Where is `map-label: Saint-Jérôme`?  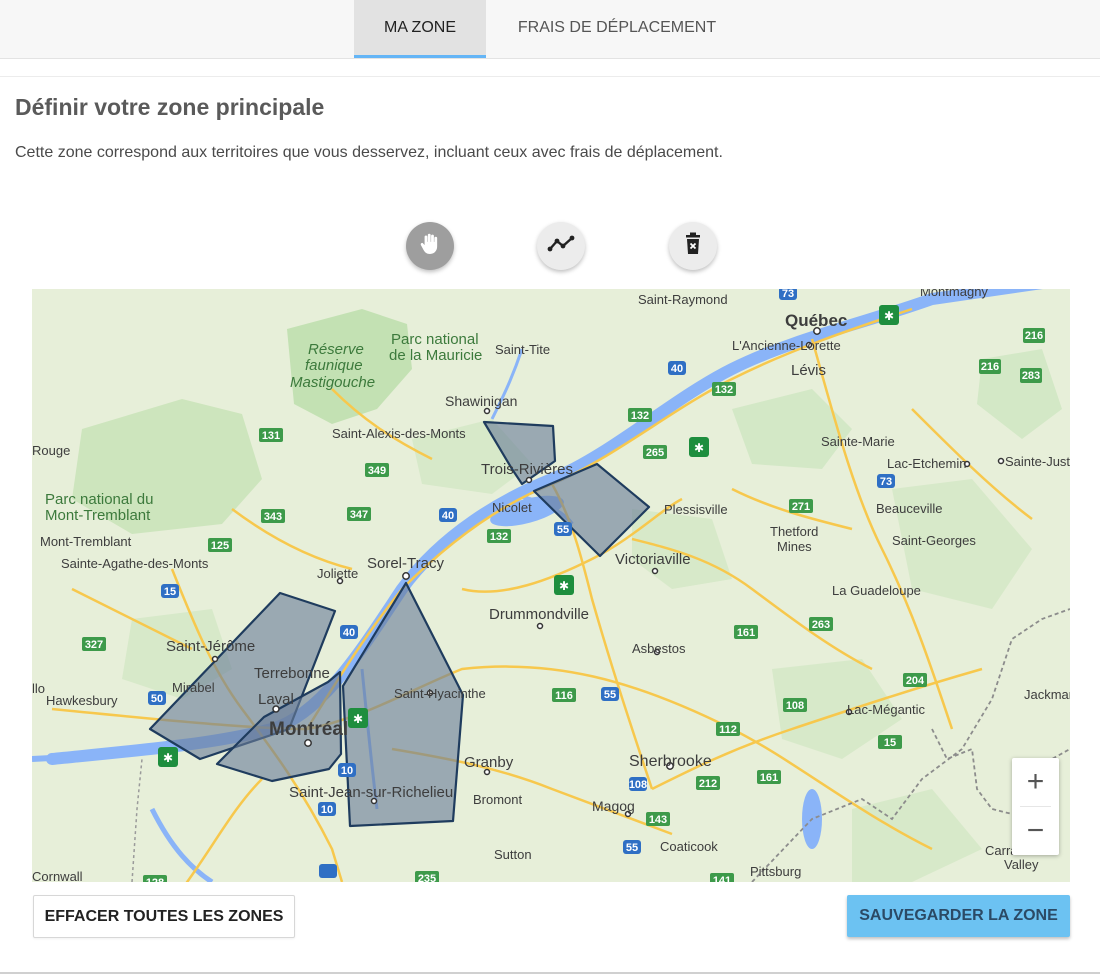
map-label: Saint-Jérôme is located at coordinates (210, 646).